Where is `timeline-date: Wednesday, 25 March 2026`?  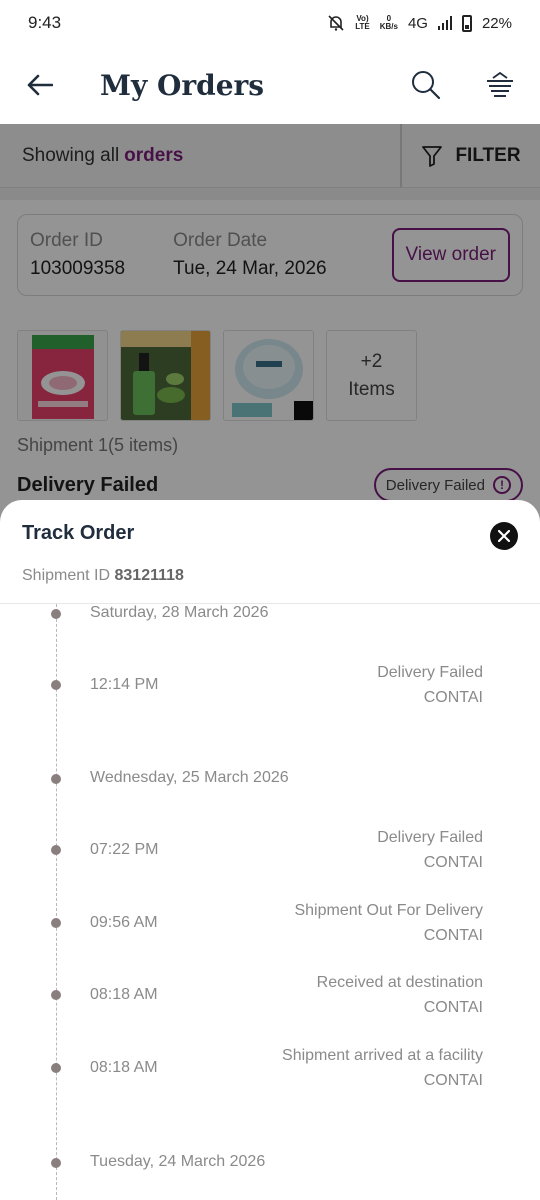
timeline-date: Wednesday, 25 March 2026 is located at coordinates (189, 777).